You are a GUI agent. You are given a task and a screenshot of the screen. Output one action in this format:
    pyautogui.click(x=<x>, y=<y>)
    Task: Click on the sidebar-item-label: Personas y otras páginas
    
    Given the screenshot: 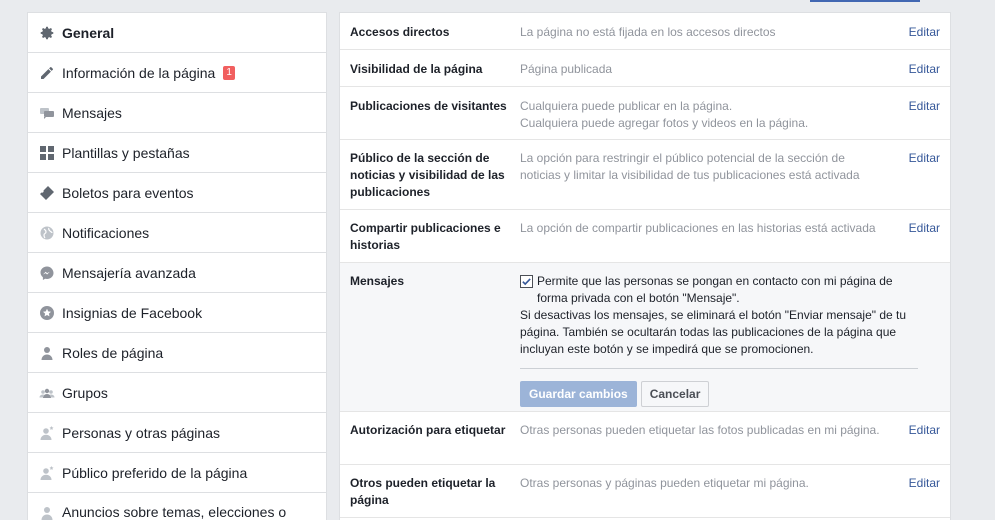 What is the action you would take?
    pyautogui.click(x=141, y=432)
    